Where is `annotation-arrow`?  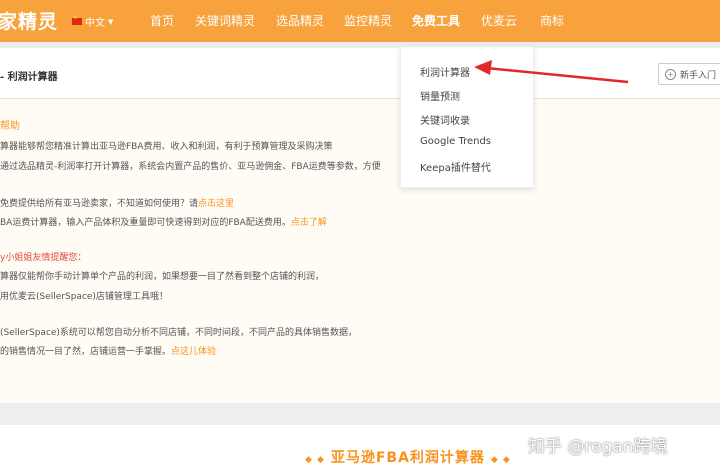
annotation-arrow is located at coordinates (551, 72).